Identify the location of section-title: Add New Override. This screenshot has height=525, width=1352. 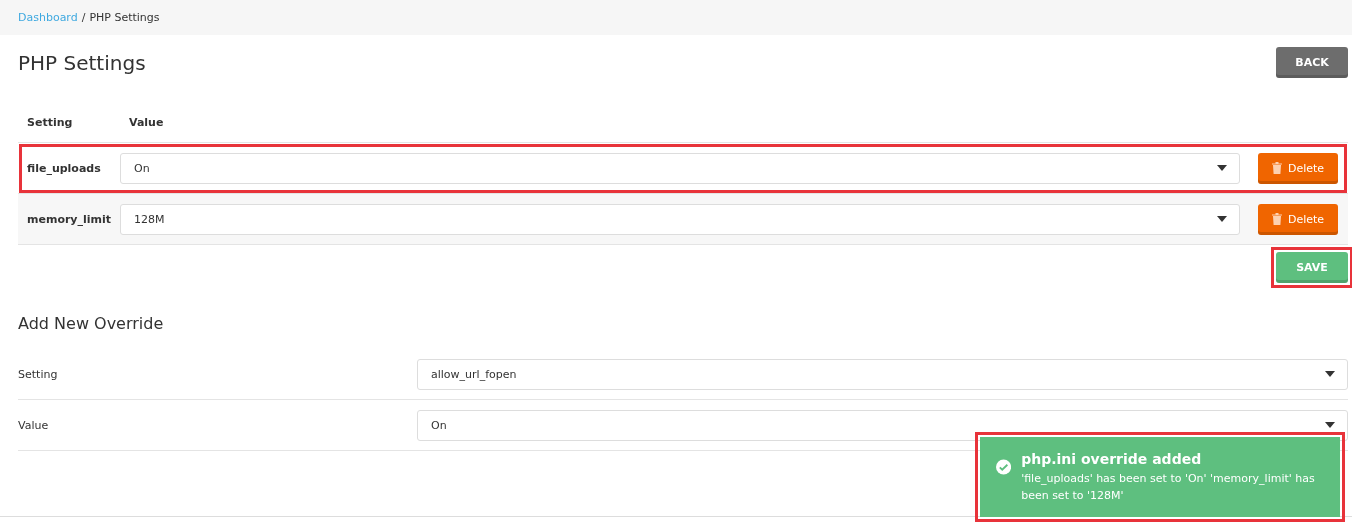
(91, 323).